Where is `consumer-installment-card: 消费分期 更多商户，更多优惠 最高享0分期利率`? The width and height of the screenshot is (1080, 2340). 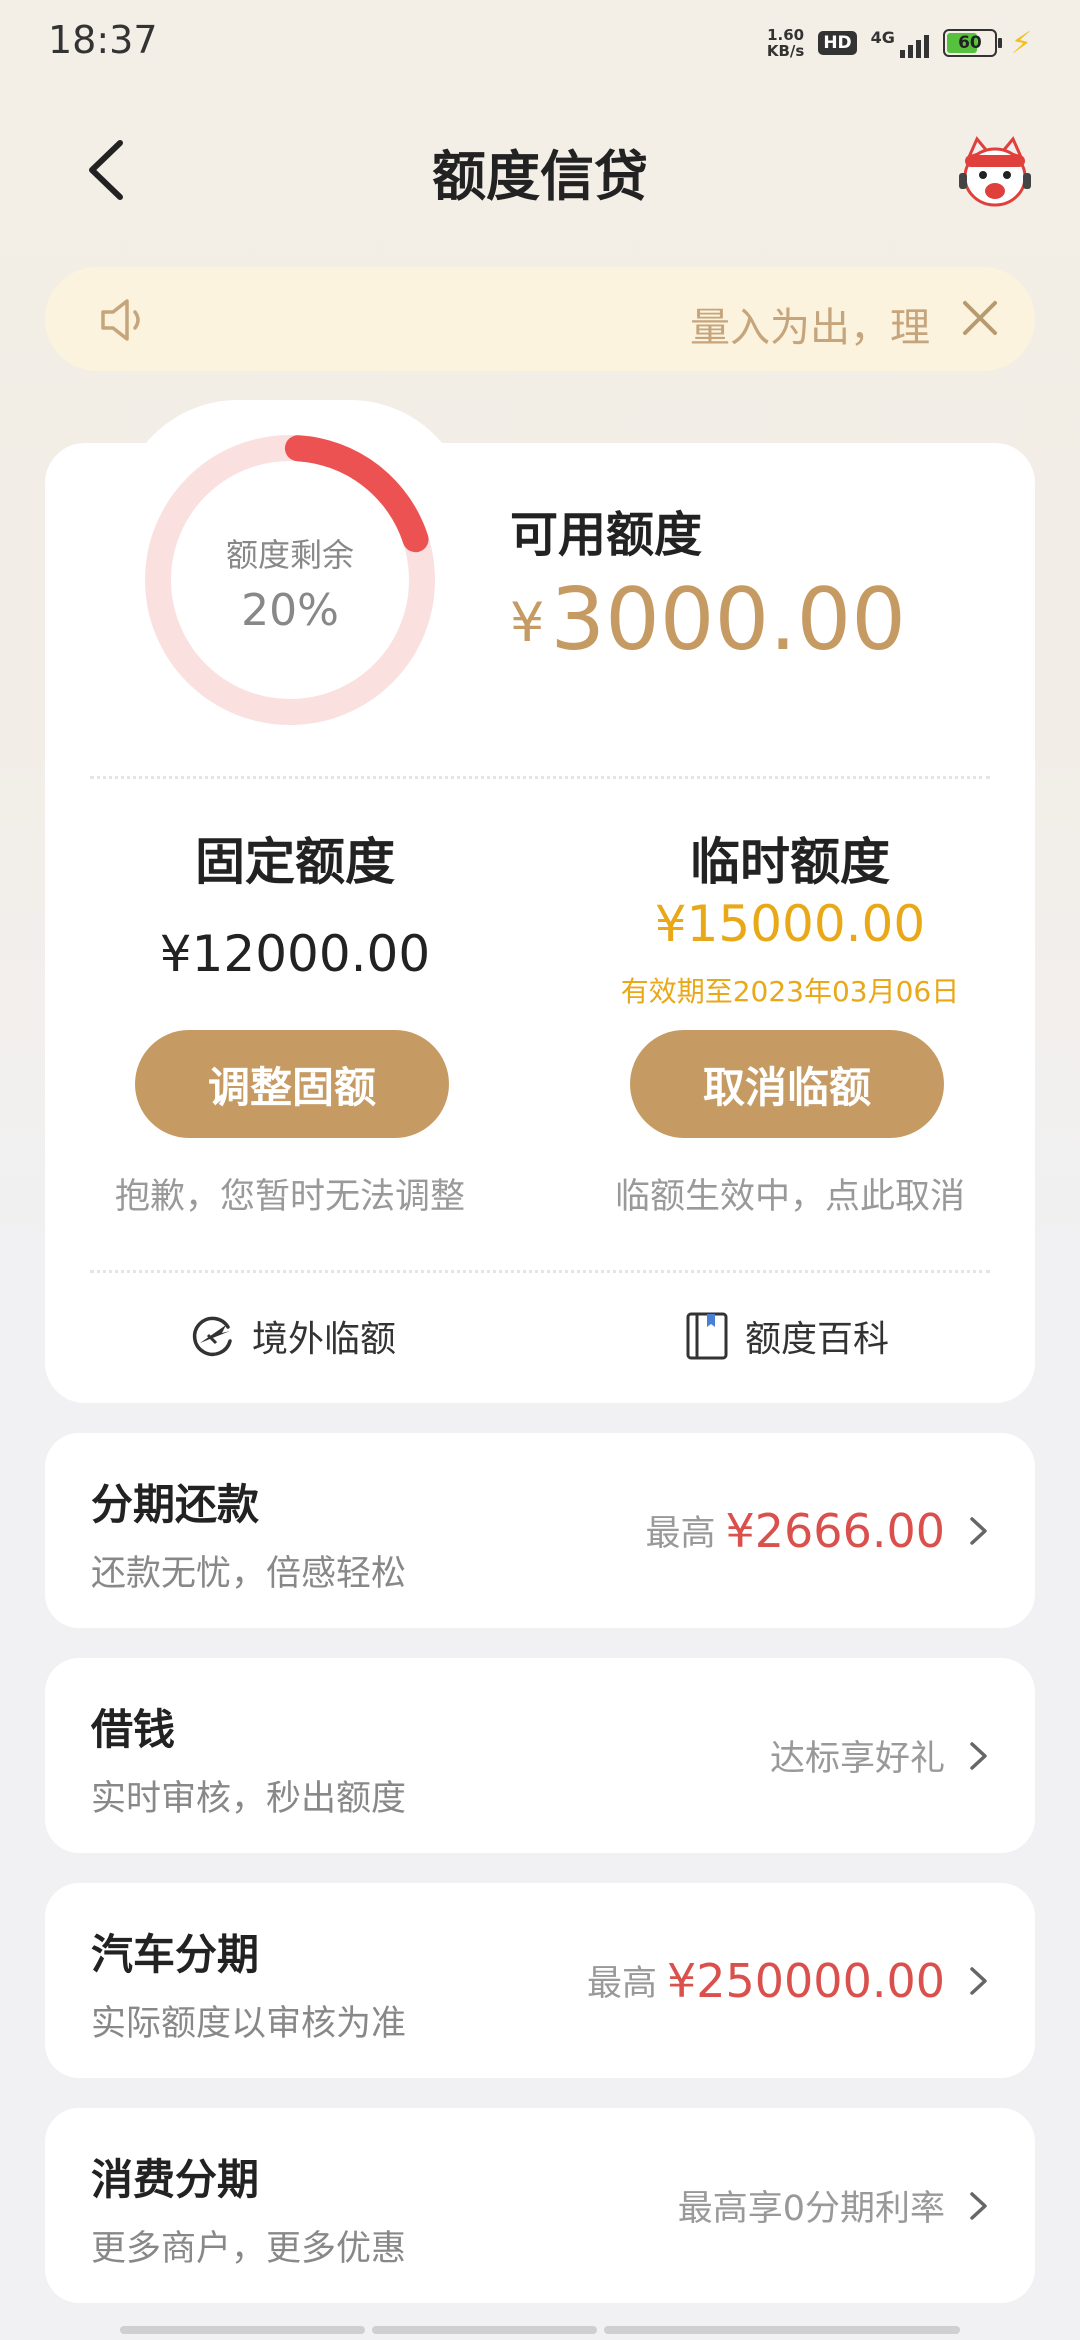 consumer-installment-card: 消费分期 更多商户，更多优惠 最高享0分期利率 is located at coordinates (540, 2205).